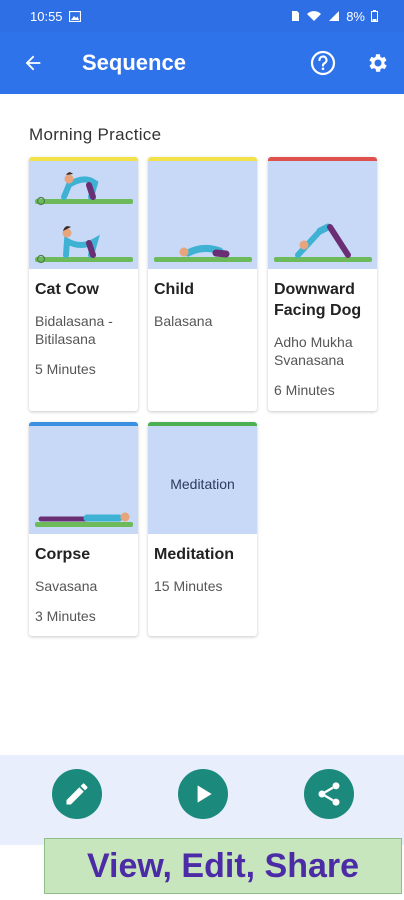 Image resolution: width=404 pixels, height=900 pixels. What do you see at coordinates (74, 16) in the screenshot?
I see `image-notification-icon` at bounding box center [74, 16].